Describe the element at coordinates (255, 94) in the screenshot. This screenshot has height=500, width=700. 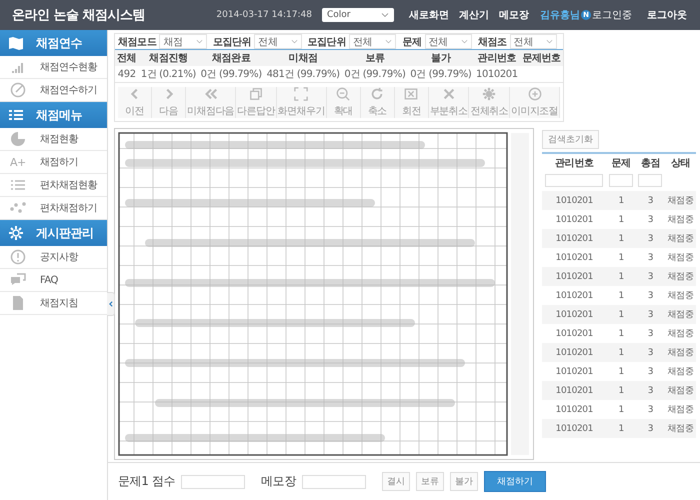
I see `copy-icon` at that location.